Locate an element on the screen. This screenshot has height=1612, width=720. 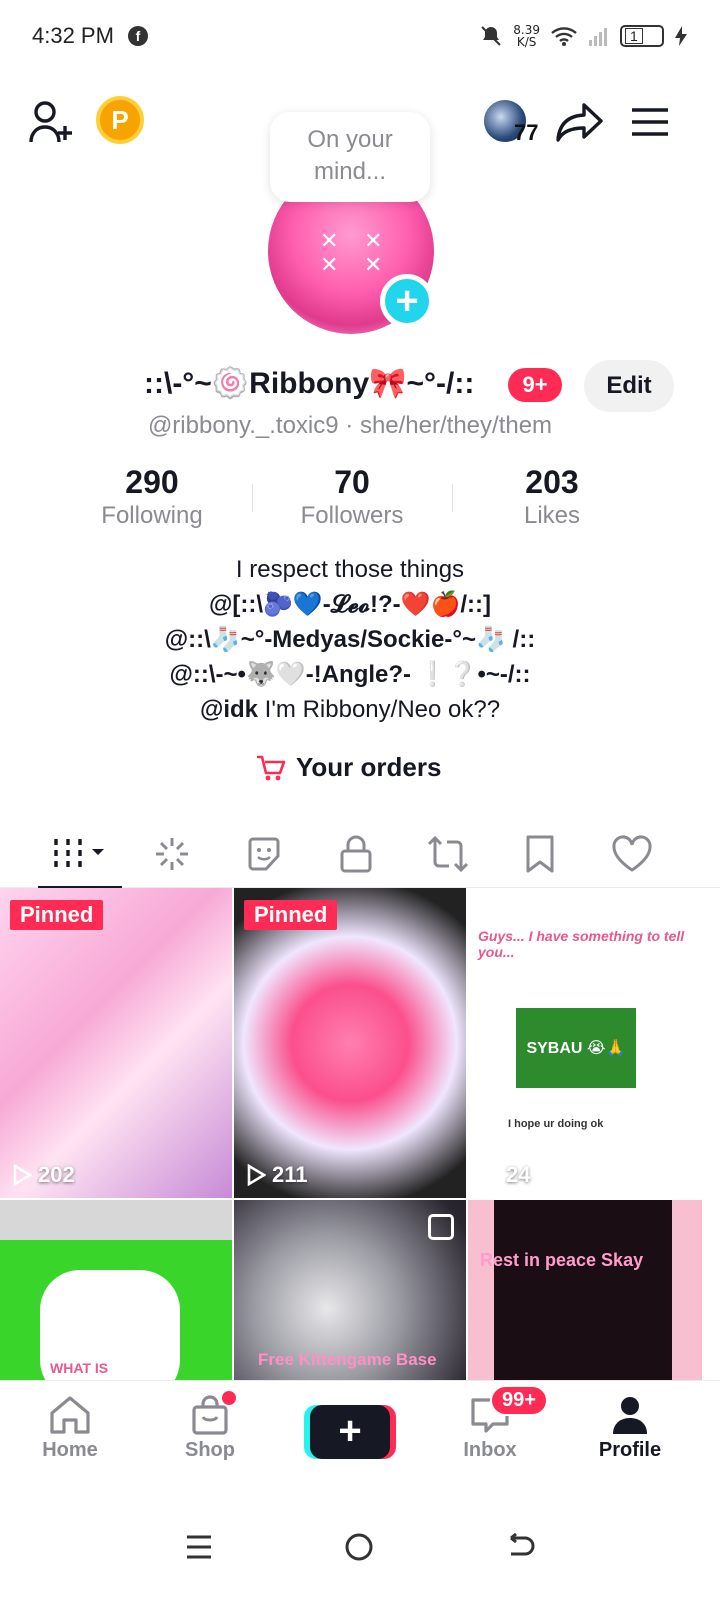
mute-bell-icon is located at coordinates (491, 36).